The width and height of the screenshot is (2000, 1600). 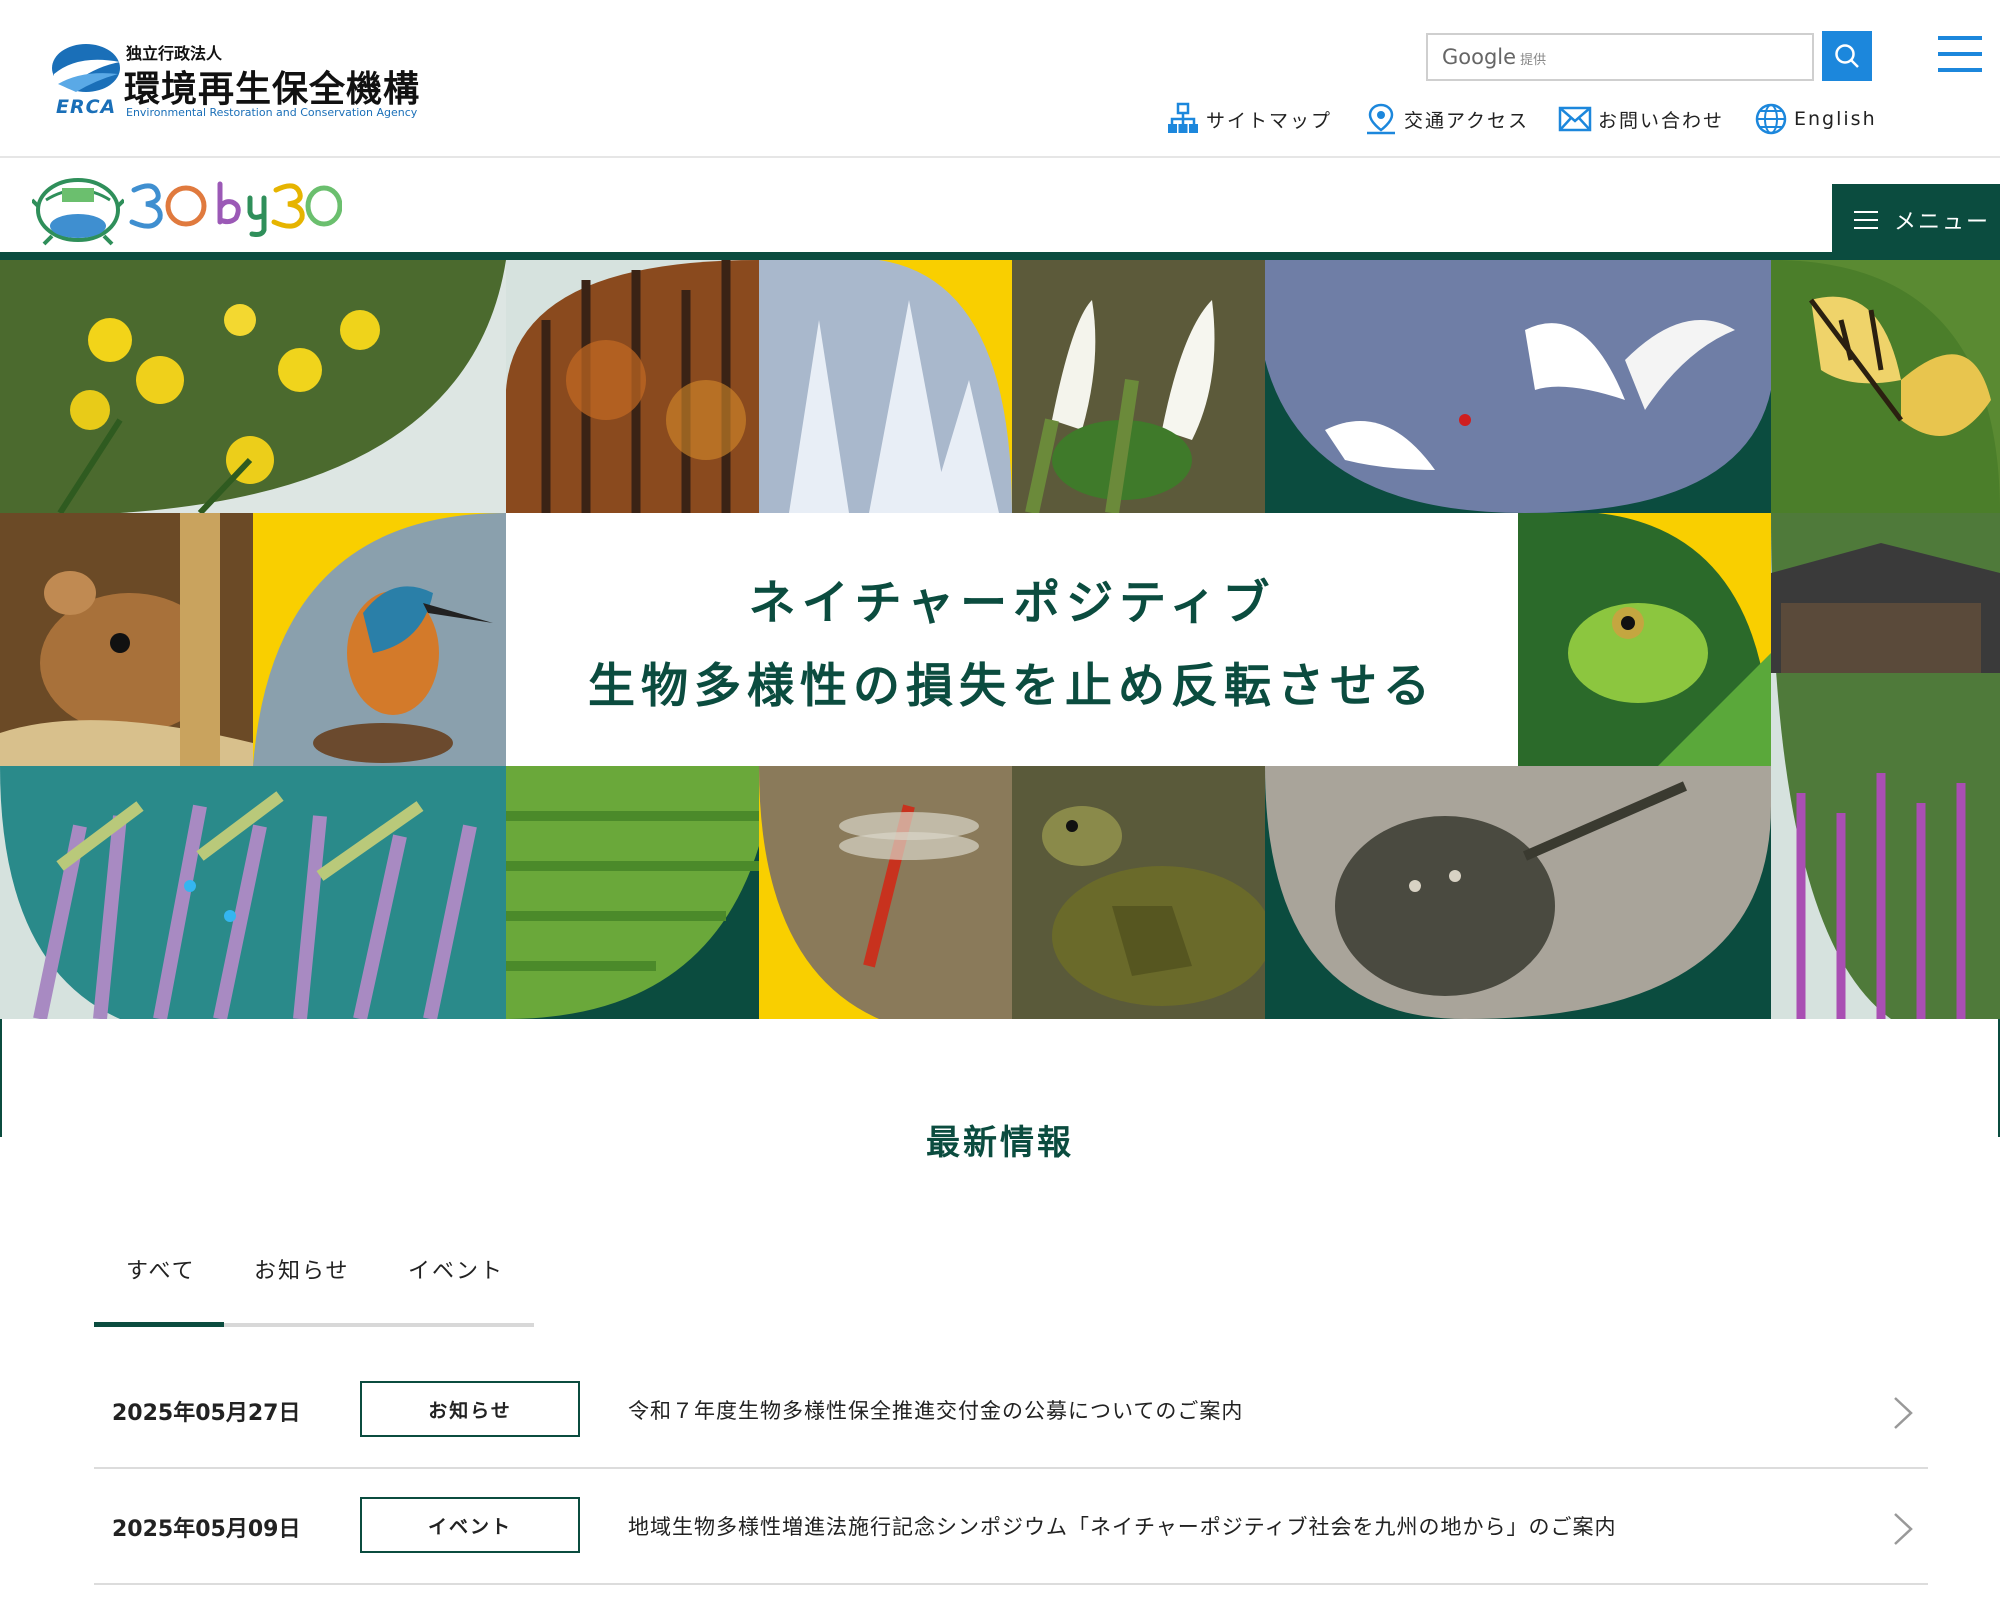 What do you see at coordinates (1518, 386) in the screenshot?
I see `hero-photo-cranes` at bounding box center [1518, 386].